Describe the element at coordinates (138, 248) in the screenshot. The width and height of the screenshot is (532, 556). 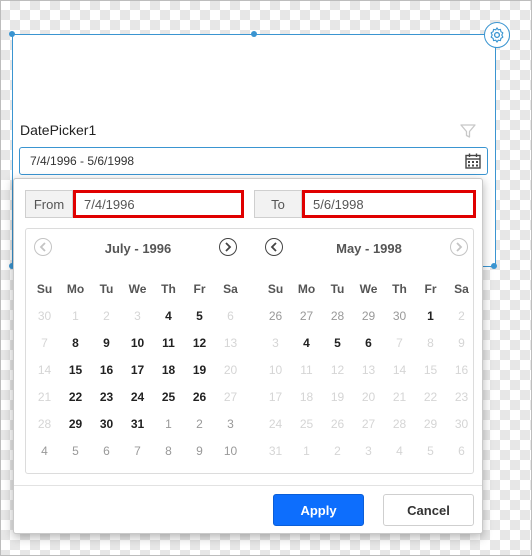
I see `left-month-title: July - 1996` at that location.